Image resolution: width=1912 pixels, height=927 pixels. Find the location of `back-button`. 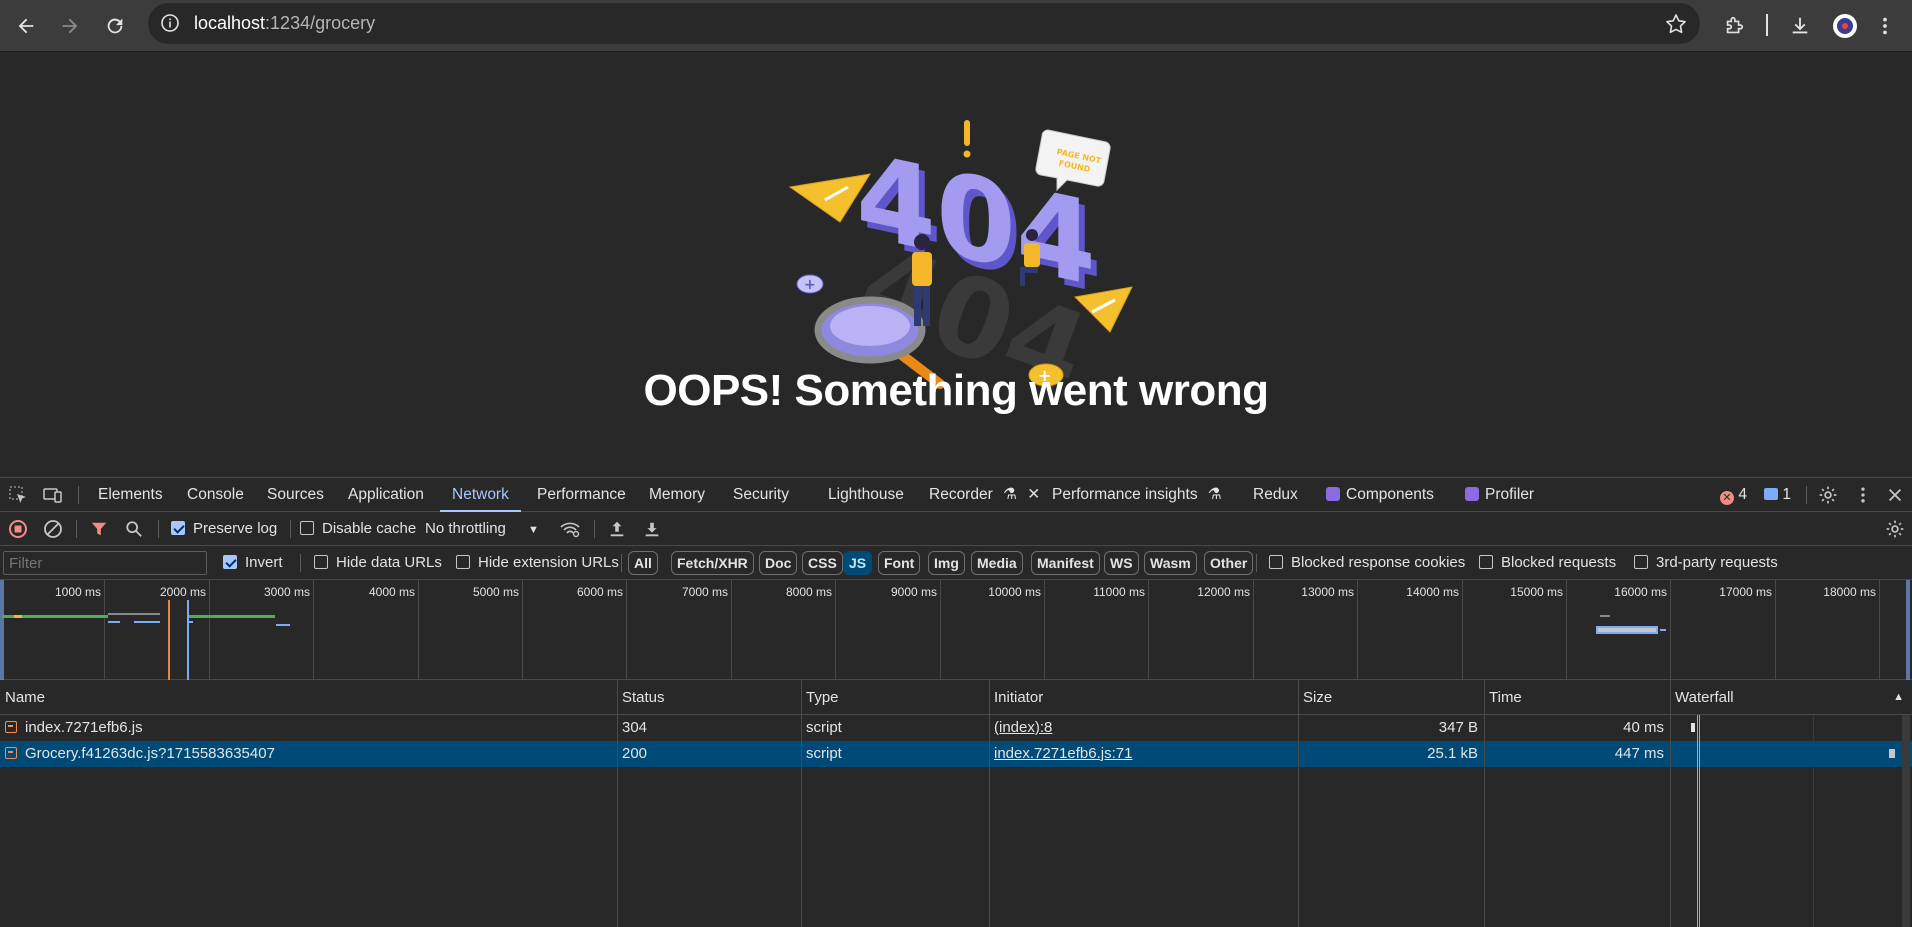

back-button is located at coordinates (26, 26).